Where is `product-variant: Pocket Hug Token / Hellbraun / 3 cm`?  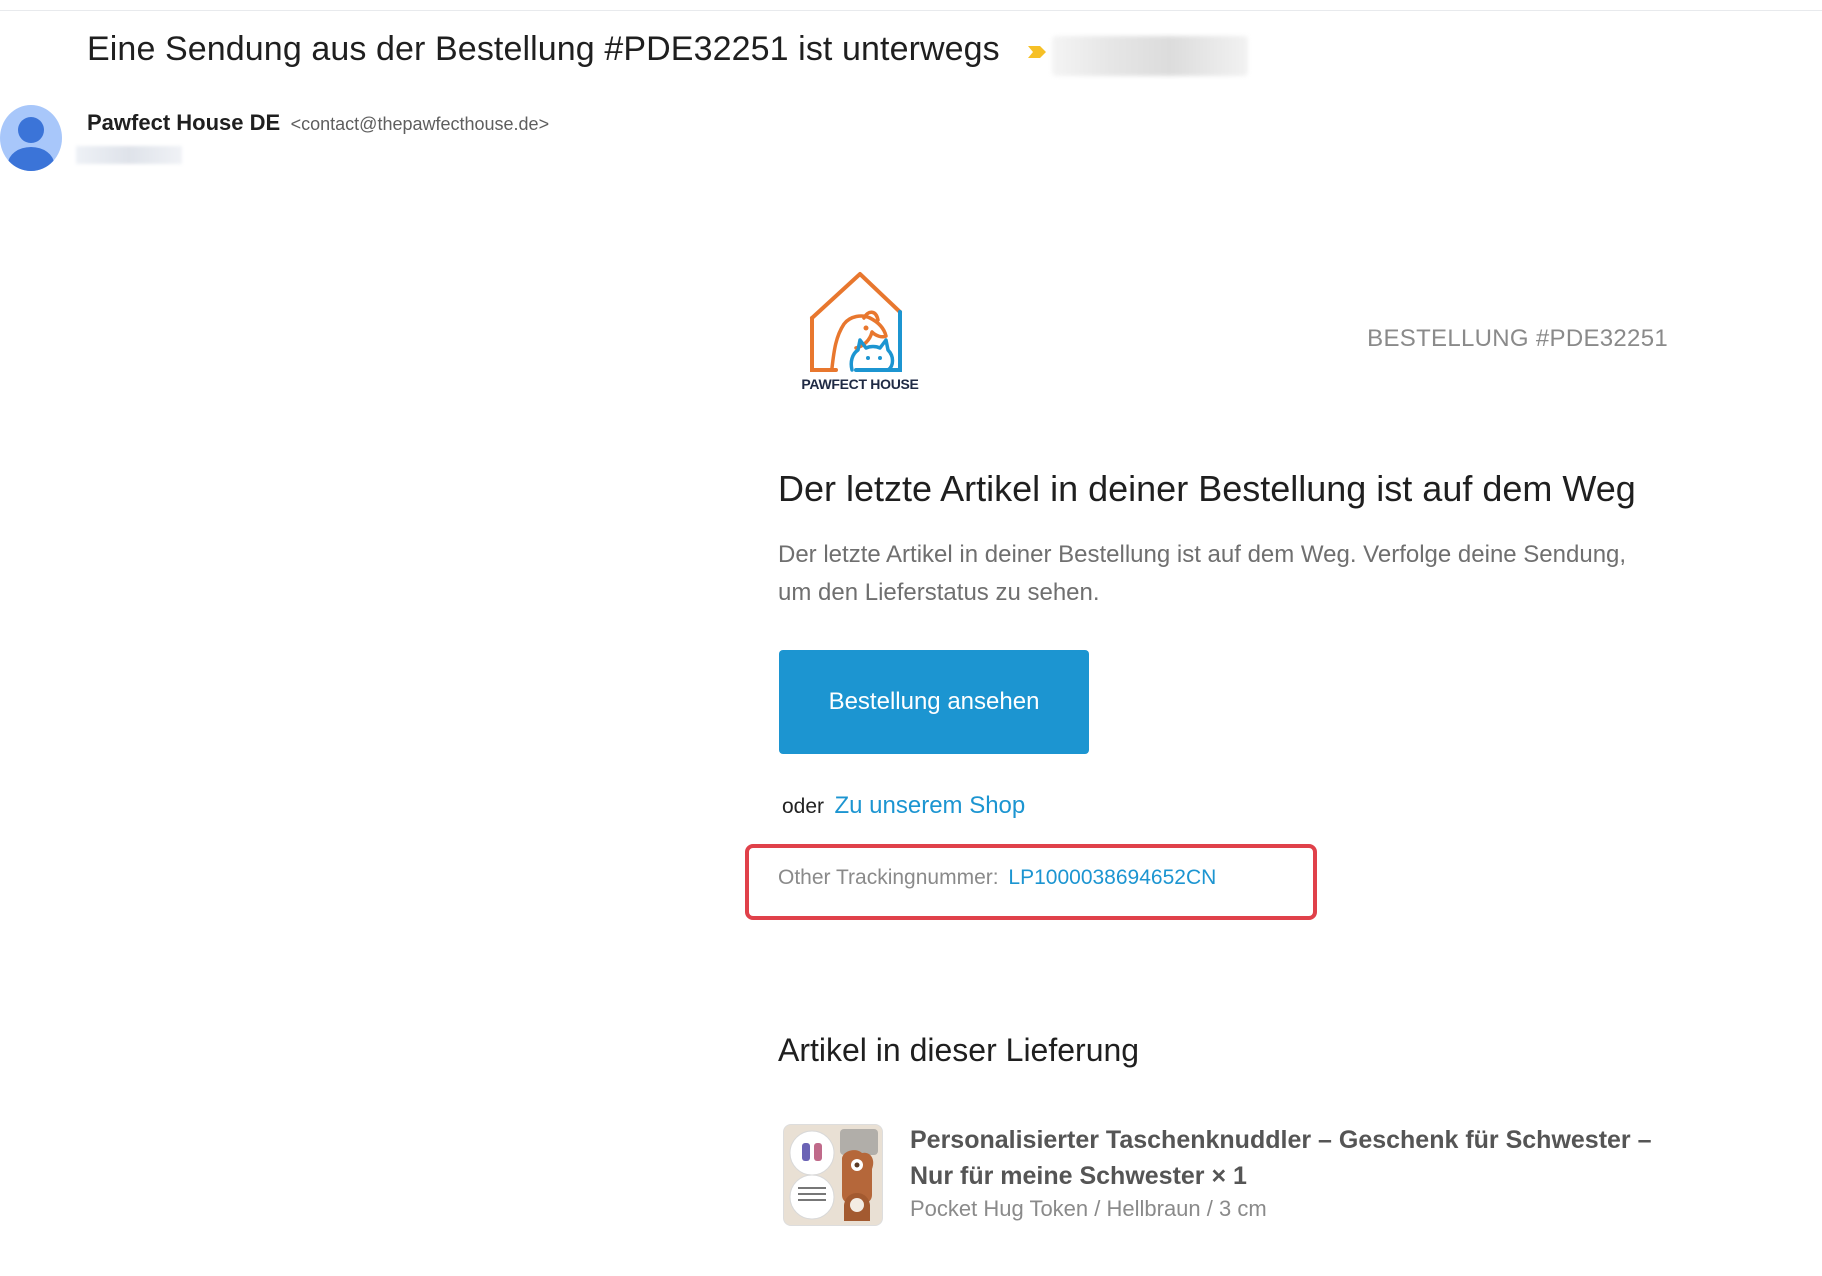 product-variant: Pocket Hug Token / Hellbraun / 3 cm is located at coordinates (1088, 1208).